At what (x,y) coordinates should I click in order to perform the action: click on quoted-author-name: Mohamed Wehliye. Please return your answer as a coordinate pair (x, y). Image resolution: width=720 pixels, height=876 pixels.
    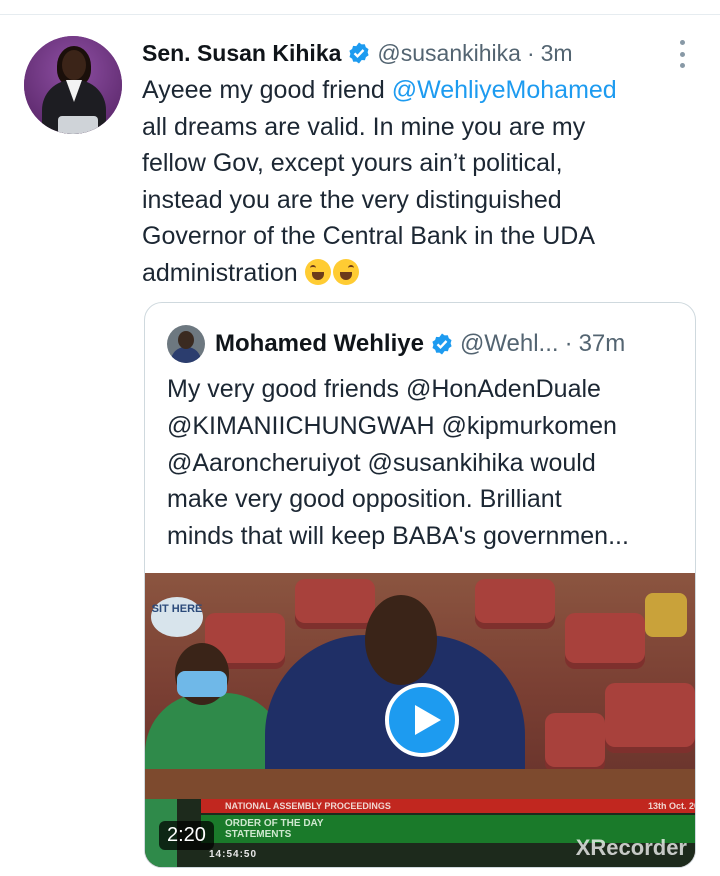
    Looking at the image, I should click on (319, 343).